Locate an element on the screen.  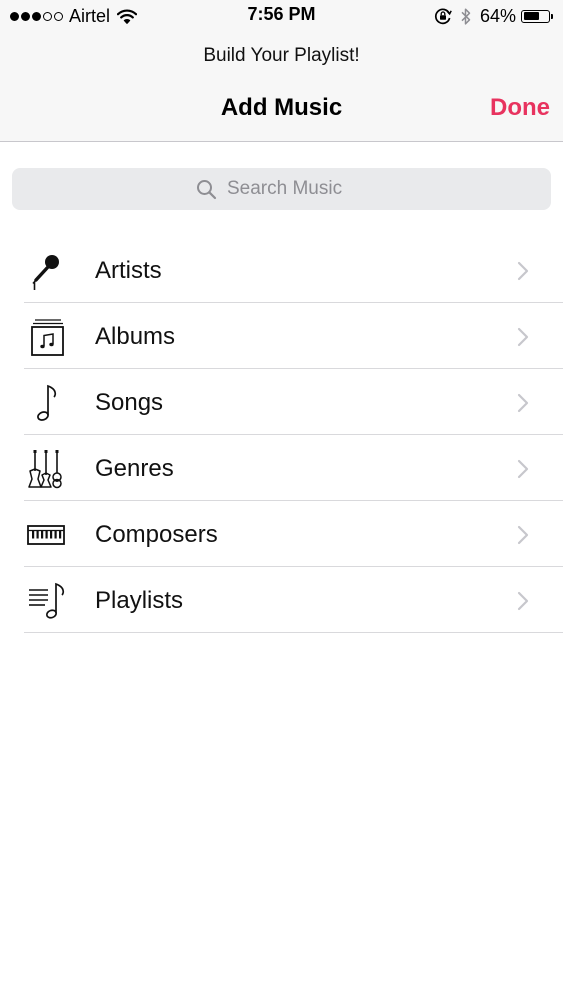
battery-percentage: 64% is located at coordinates (497, 15).